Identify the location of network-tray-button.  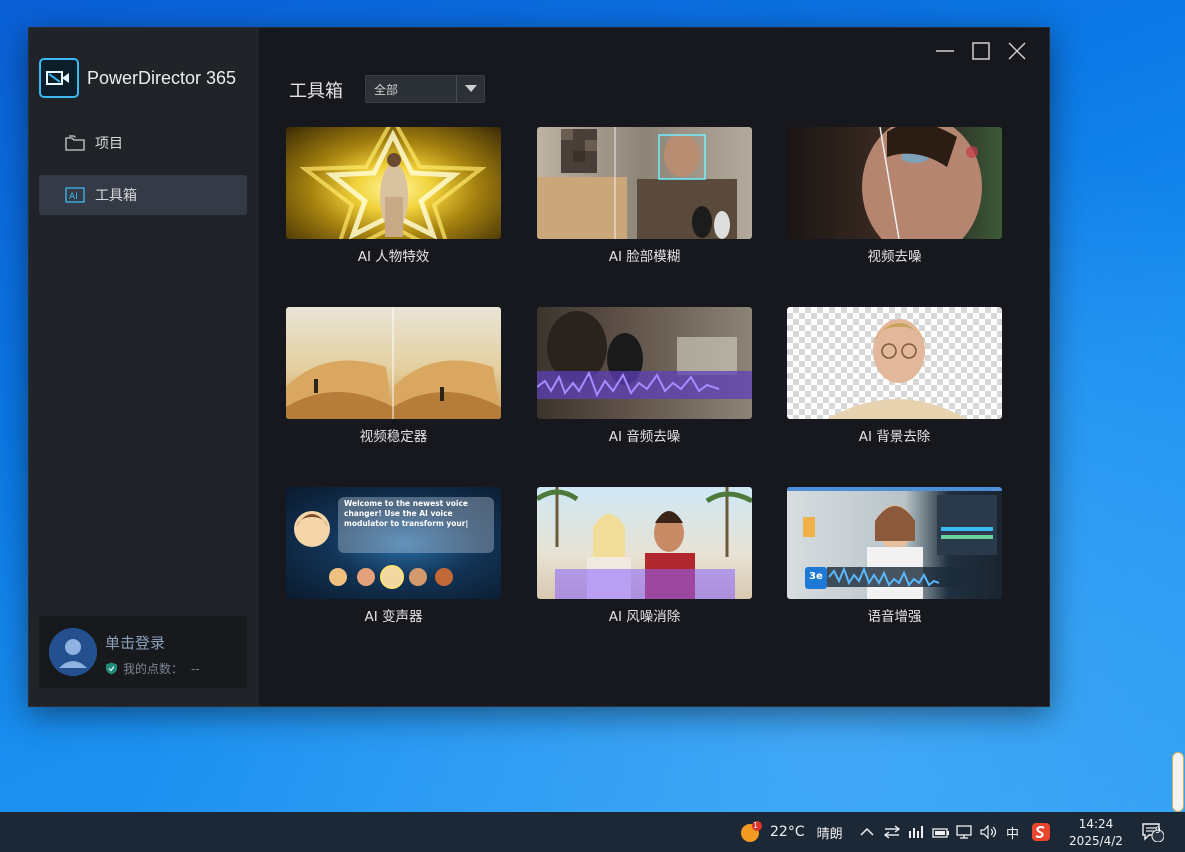
(965, 832).